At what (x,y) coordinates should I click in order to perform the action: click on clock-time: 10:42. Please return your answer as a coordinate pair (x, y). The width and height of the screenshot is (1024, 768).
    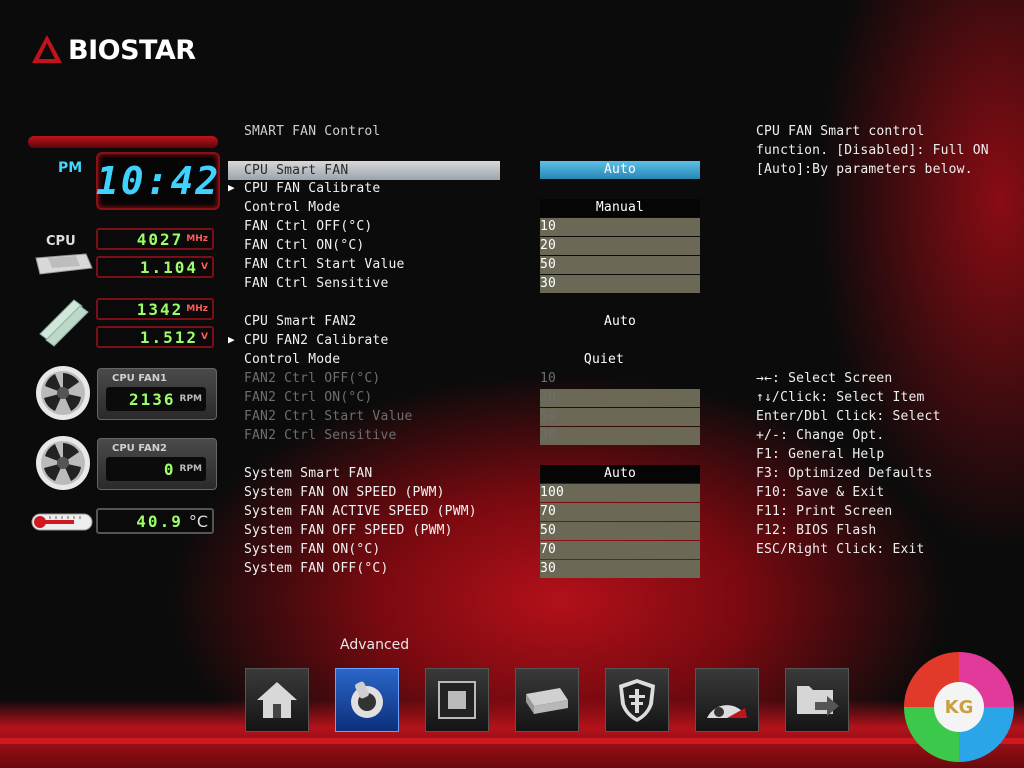
    Looking at the image, I should click on (158, 181).